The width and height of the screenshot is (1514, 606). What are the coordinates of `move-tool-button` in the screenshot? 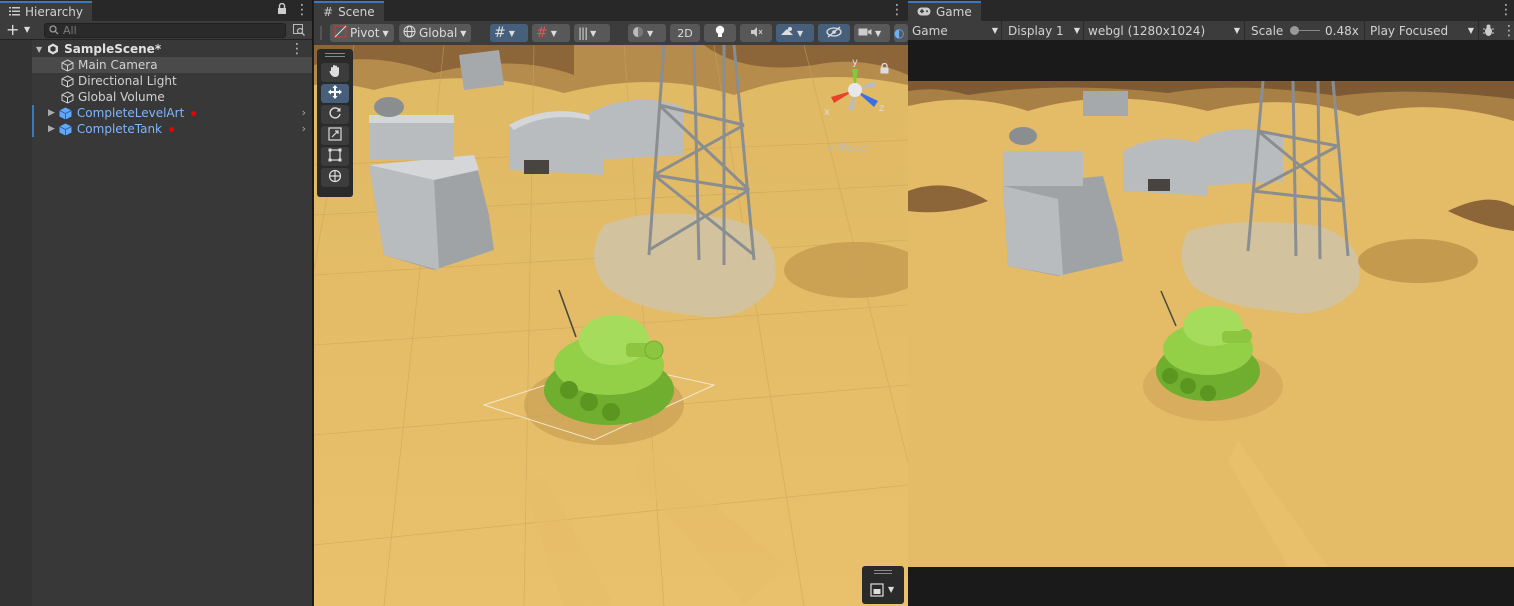 It's located at (335, 93).